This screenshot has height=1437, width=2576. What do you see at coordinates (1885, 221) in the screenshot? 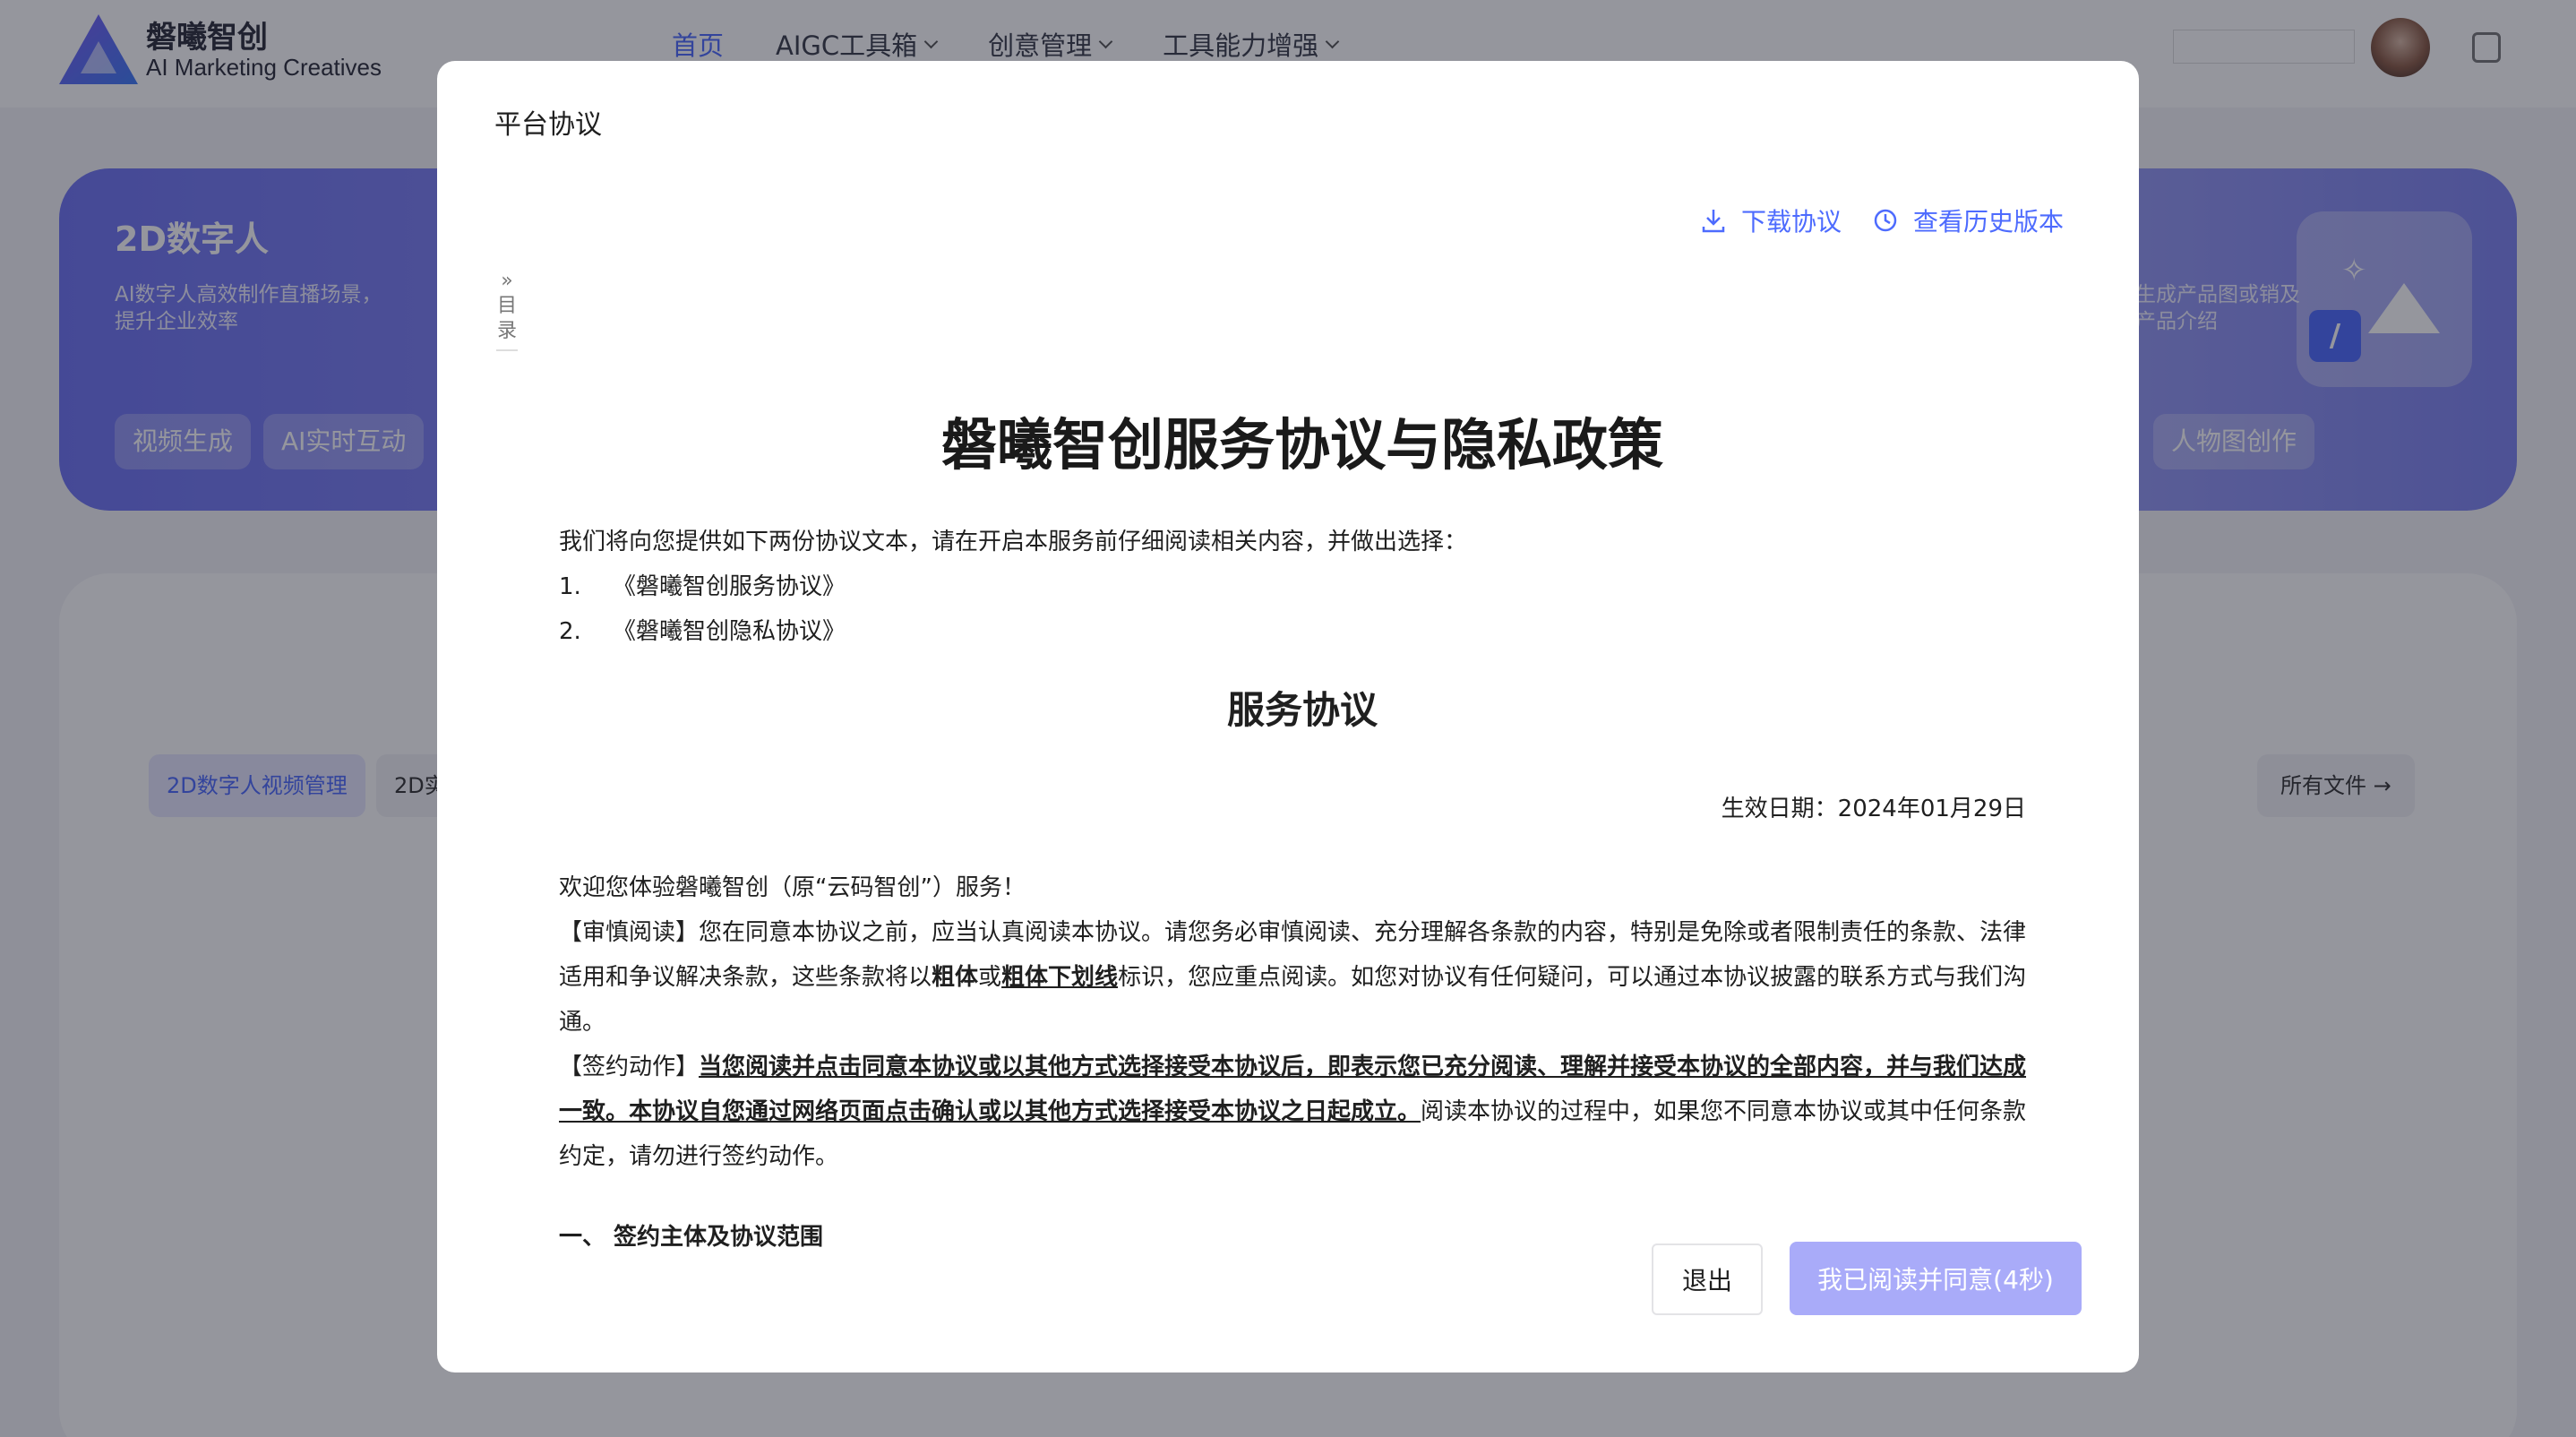
I see `clock-icon` at bounding box center [1885, 221].